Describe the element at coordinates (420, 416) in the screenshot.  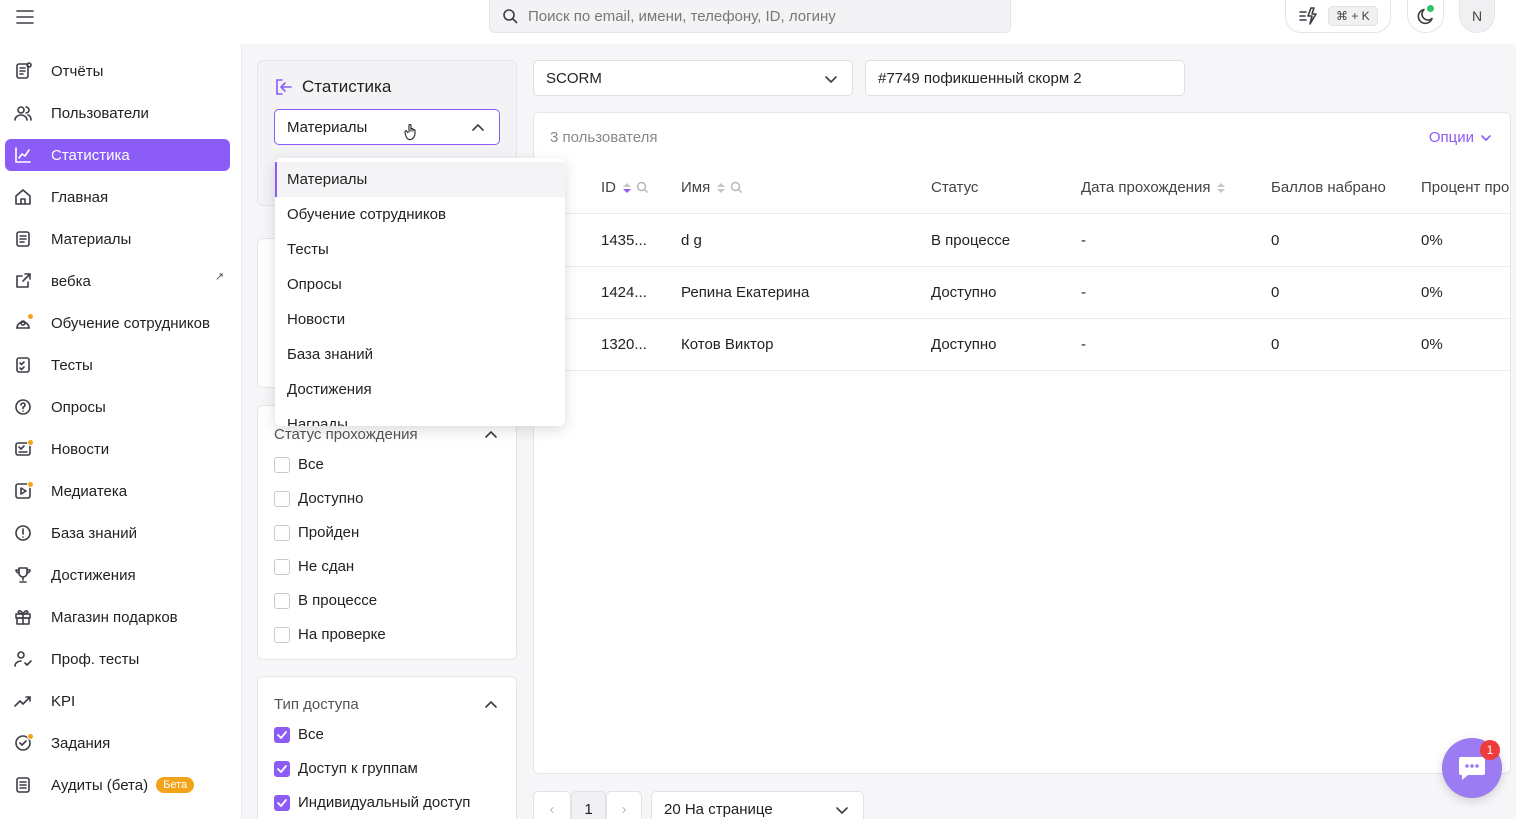
I see `dropdown-option: Награды` at that location.